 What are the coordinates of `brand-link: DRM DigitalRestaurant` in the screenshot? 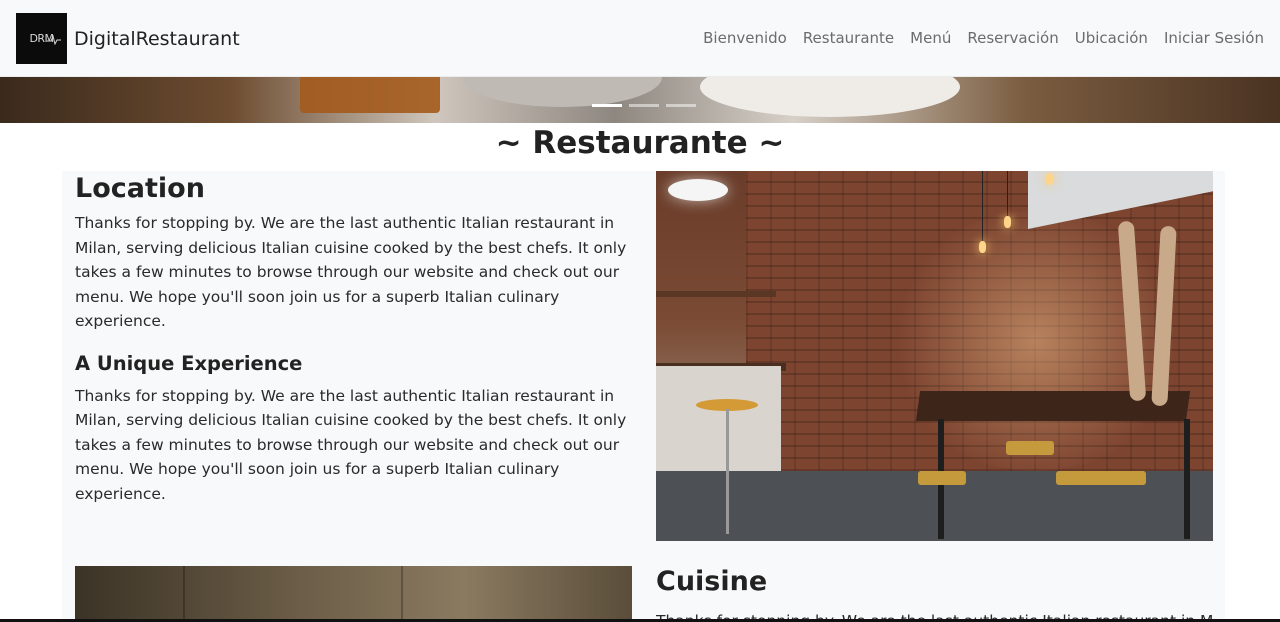 It's located at (128, 38).